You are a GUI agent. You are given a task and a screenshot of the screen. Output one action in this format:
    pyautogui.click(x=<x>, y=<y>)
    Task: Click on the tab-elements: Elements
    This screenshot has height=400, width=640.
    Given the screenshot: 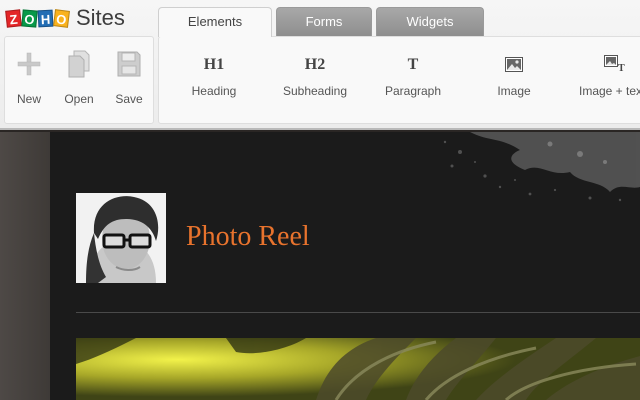 What is the action you would take?
    pyautogui.click(x=215, y=22)
    